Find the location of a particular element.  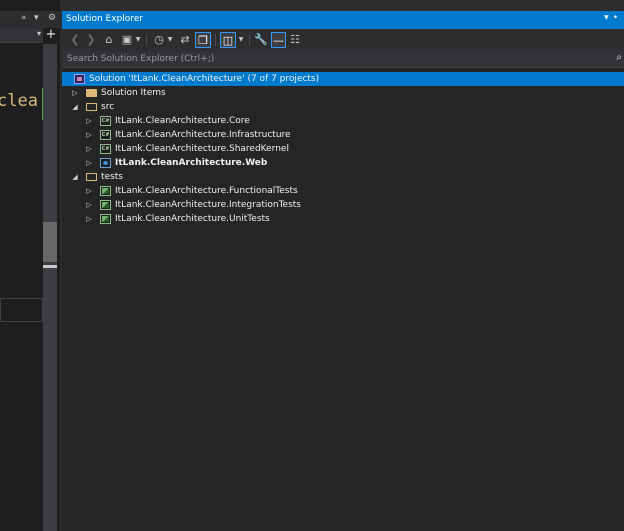

tree-item-label: ItLank.CleanArchitecture.SharedKernel is located at coordinates (202, 149).